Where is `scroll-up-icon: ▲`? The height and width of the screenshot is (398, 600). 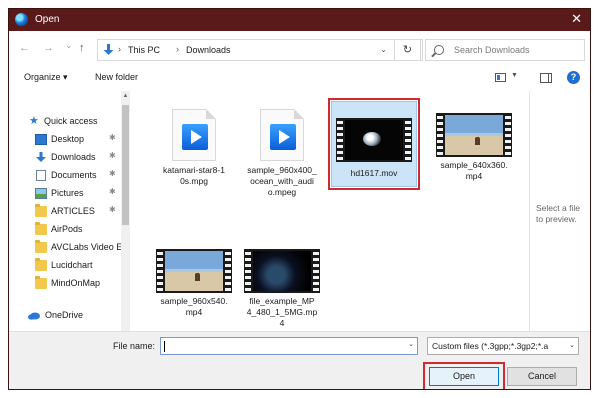 scroll-up-icon: ▲ is located at coordinates (125, 96).